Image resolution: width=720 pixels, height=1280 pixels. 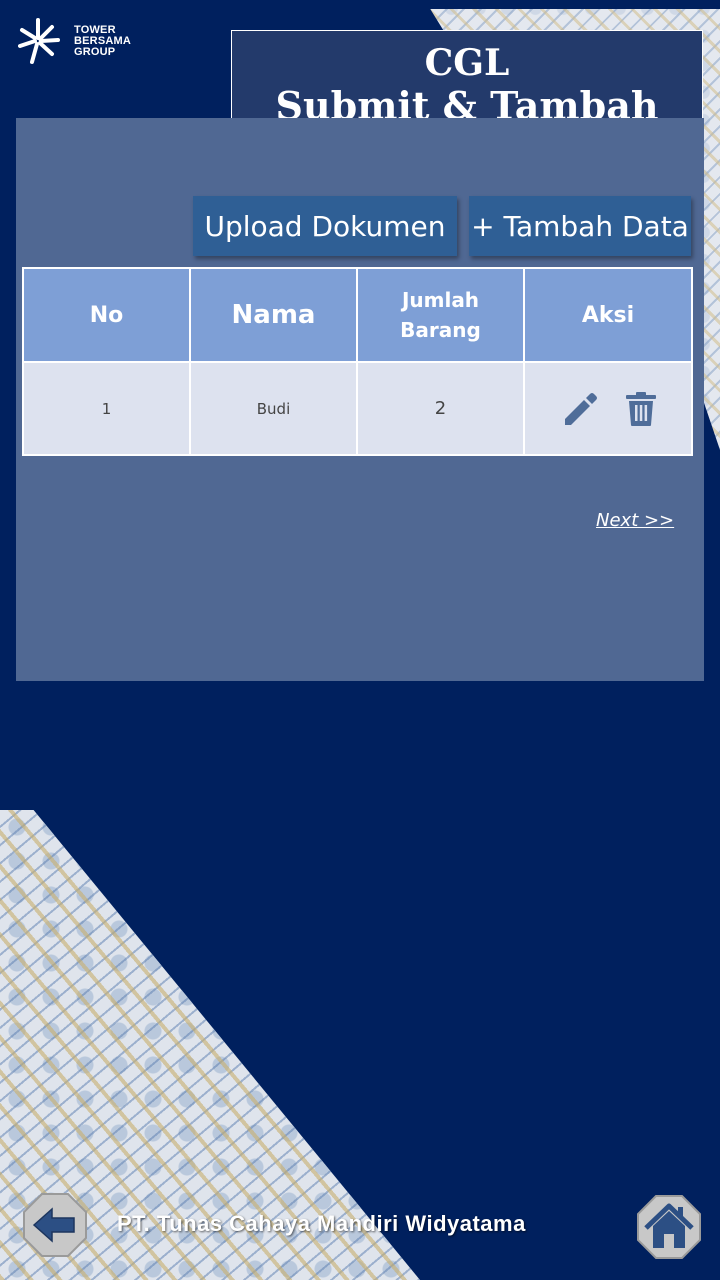 I want to click on next-page-link: Next >>, so click(x=635, y=520).